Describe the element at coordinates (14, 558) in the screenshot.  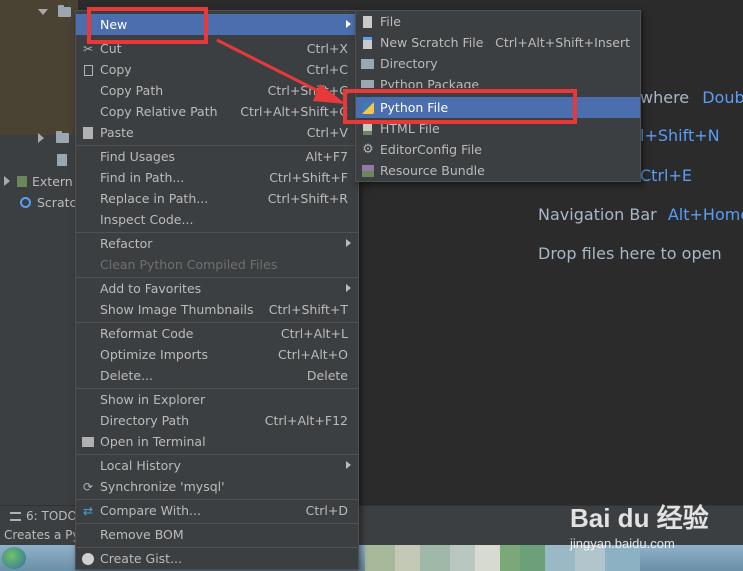
I see `start-icon` at that location.